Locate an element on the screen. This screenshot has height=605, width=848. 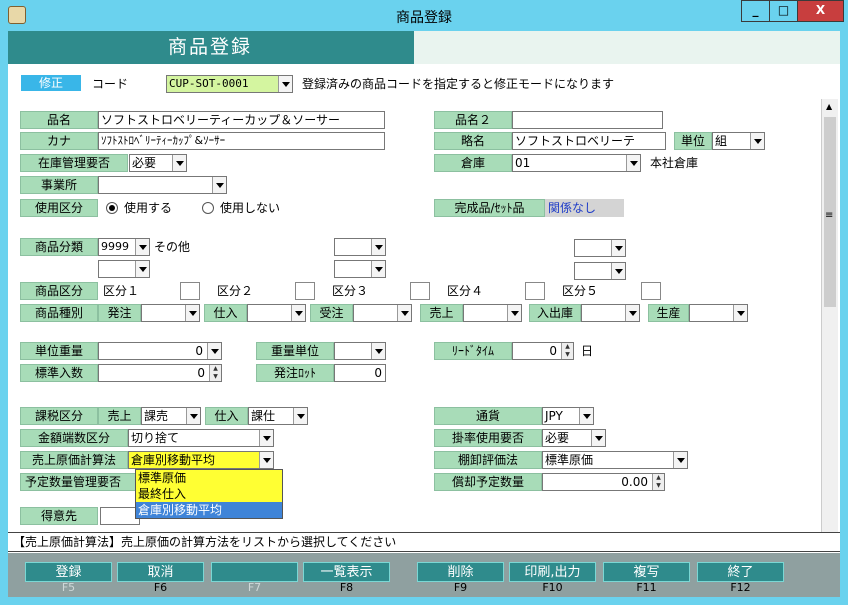
ryakumei-input: ソフトストロベリーテ is located at coordinates (589, 141).